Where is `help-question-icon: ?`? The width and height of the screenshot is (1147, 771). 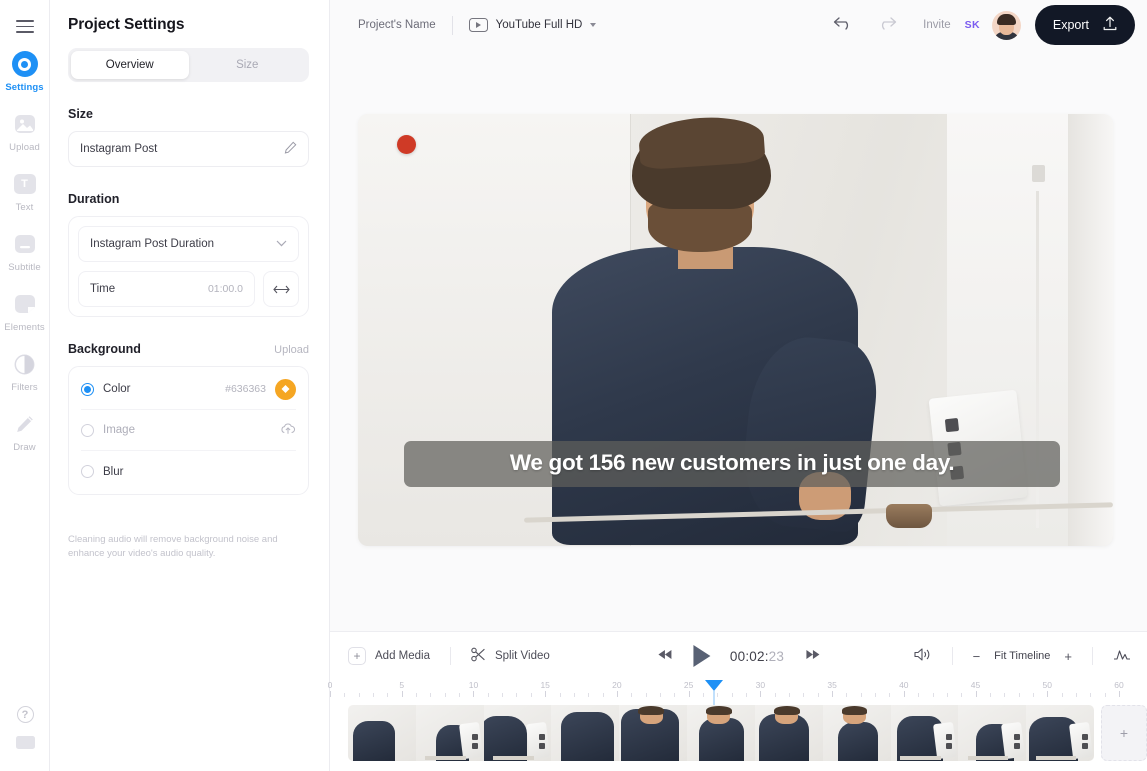 help-question-icon: ? is located at coordinates (25, 714).